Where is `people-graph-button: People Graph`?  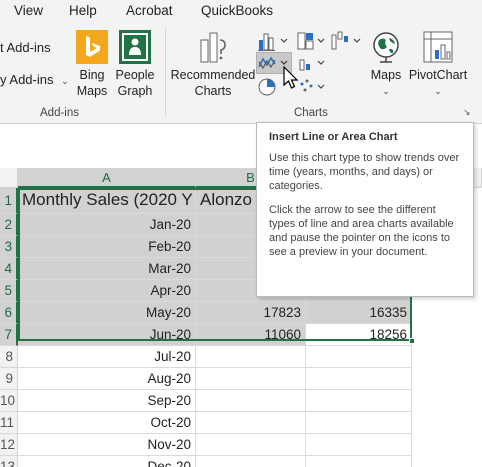
people-graph-button: People Graph is located at coordinates (135, 64).